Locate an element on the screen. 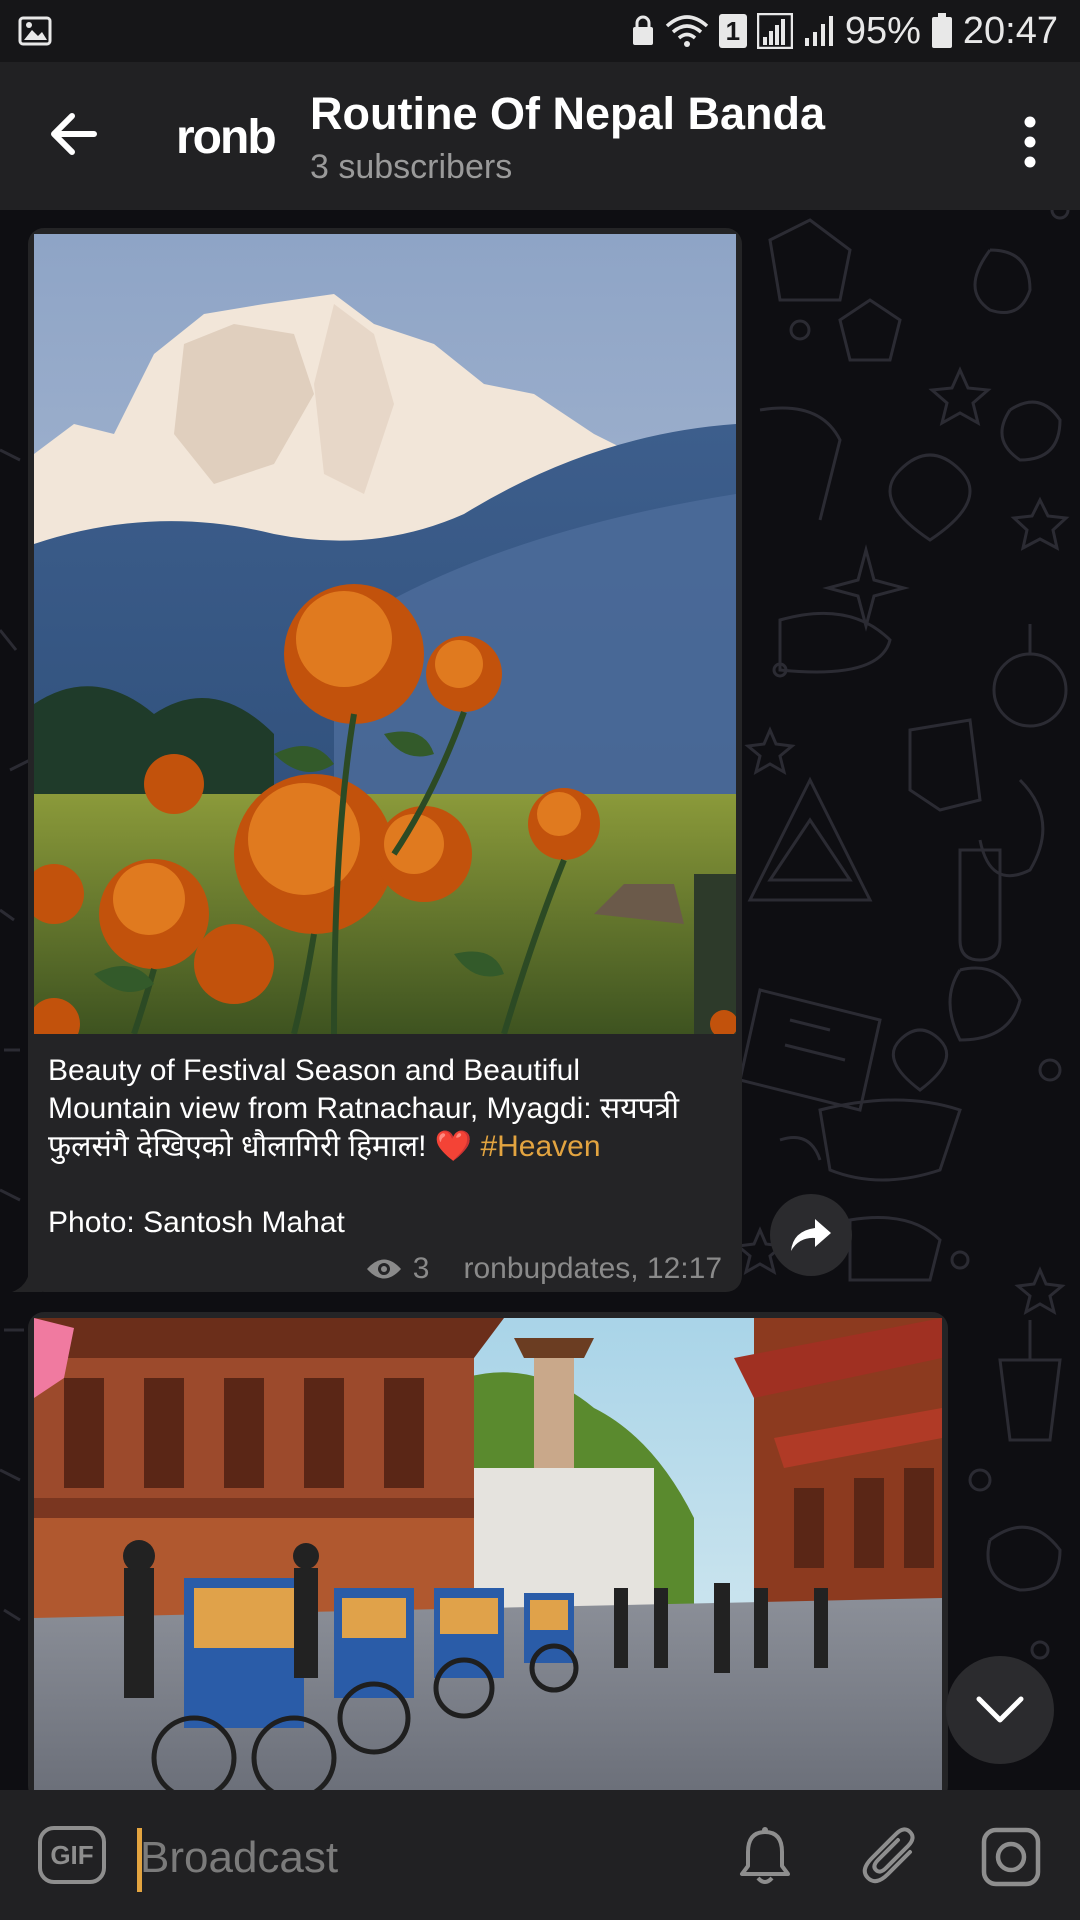 This screenshot has height=1920, width=1080. bell-icon is located at coordinates (765, 1856).